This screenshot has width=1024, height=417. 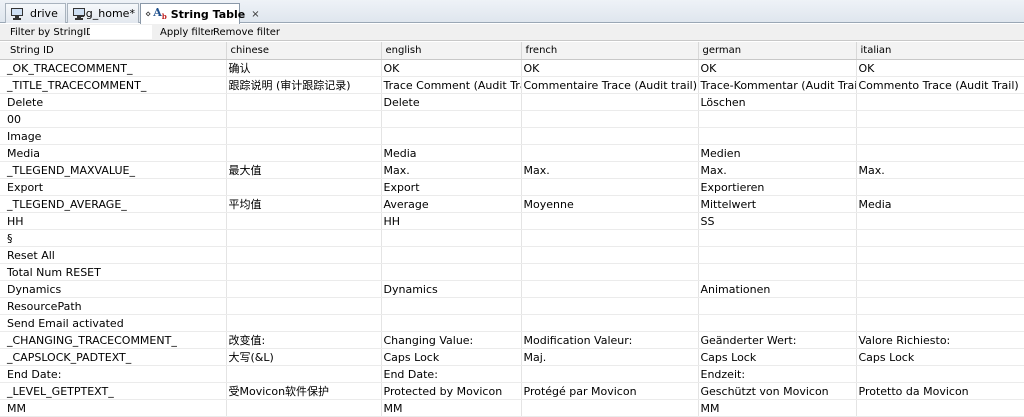 I want to click on cell-french: Maj., so click(x=610, y=357).